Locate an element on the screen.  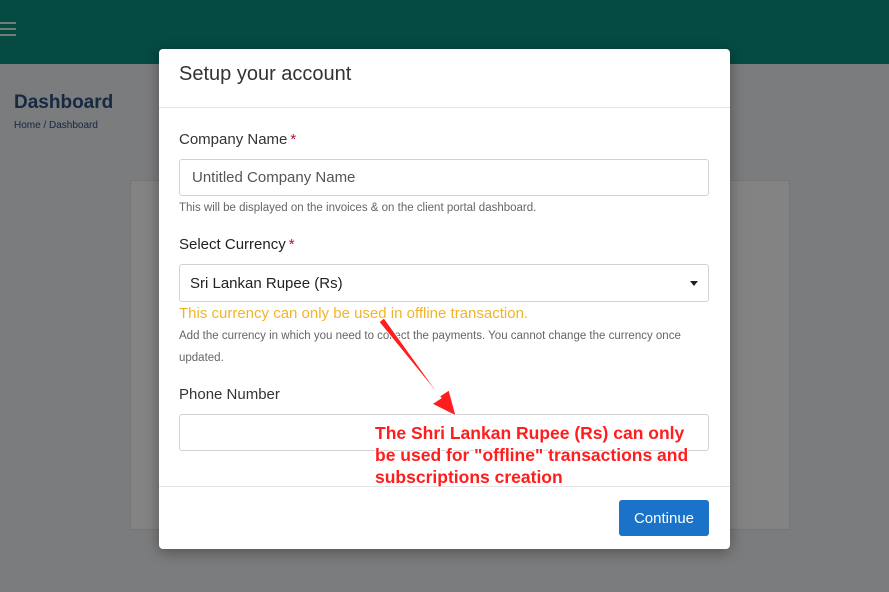
currency-select-value: Sri Lankan Rupee (Rs) is located at coordinates (266, 283).